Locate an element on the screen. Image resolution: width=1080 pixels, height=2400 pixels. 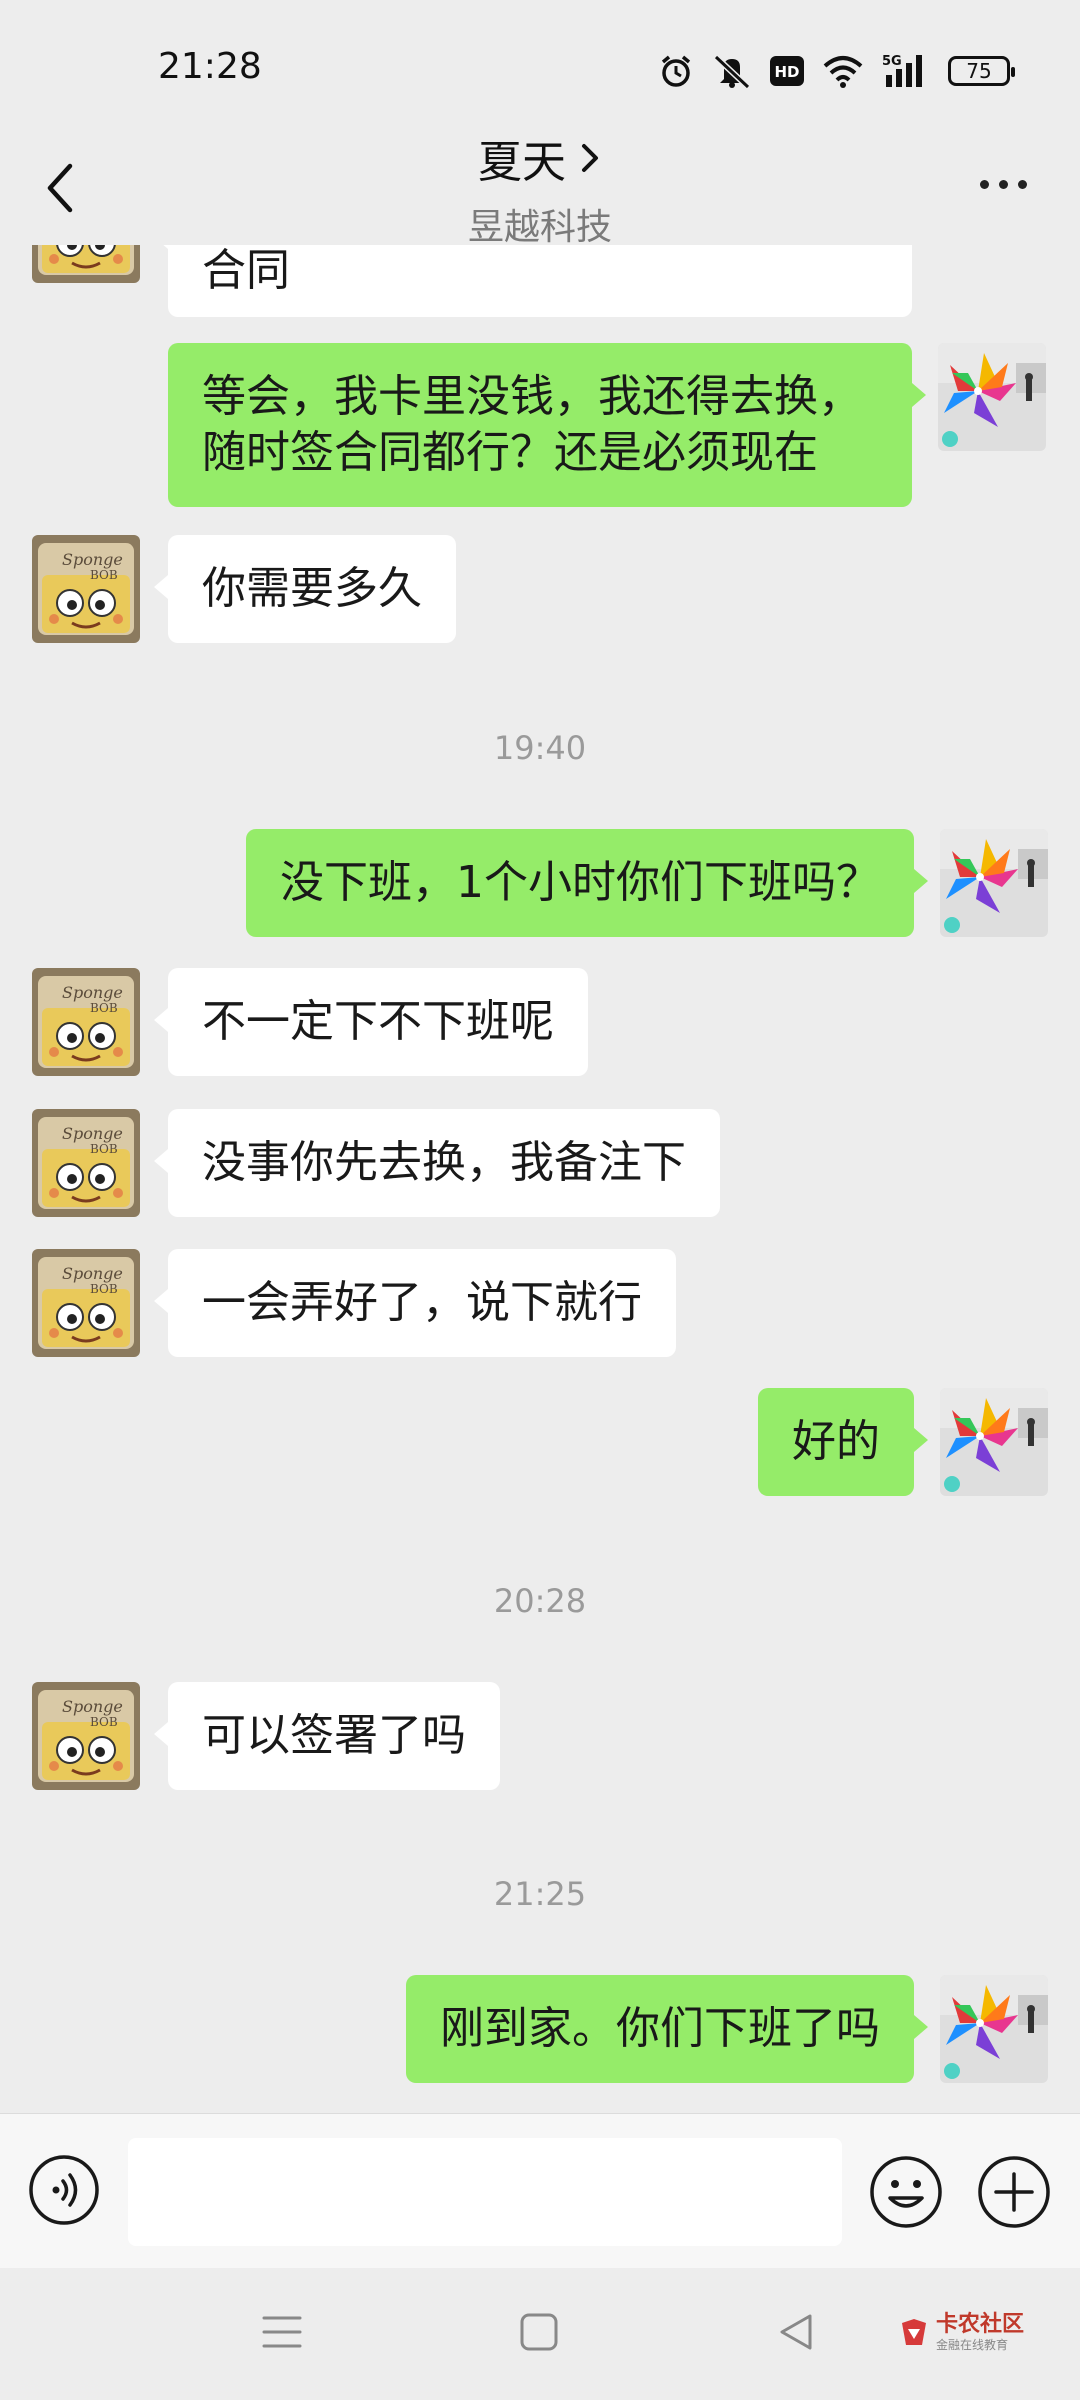
menu-icon is located at coordinates (282, 2332).